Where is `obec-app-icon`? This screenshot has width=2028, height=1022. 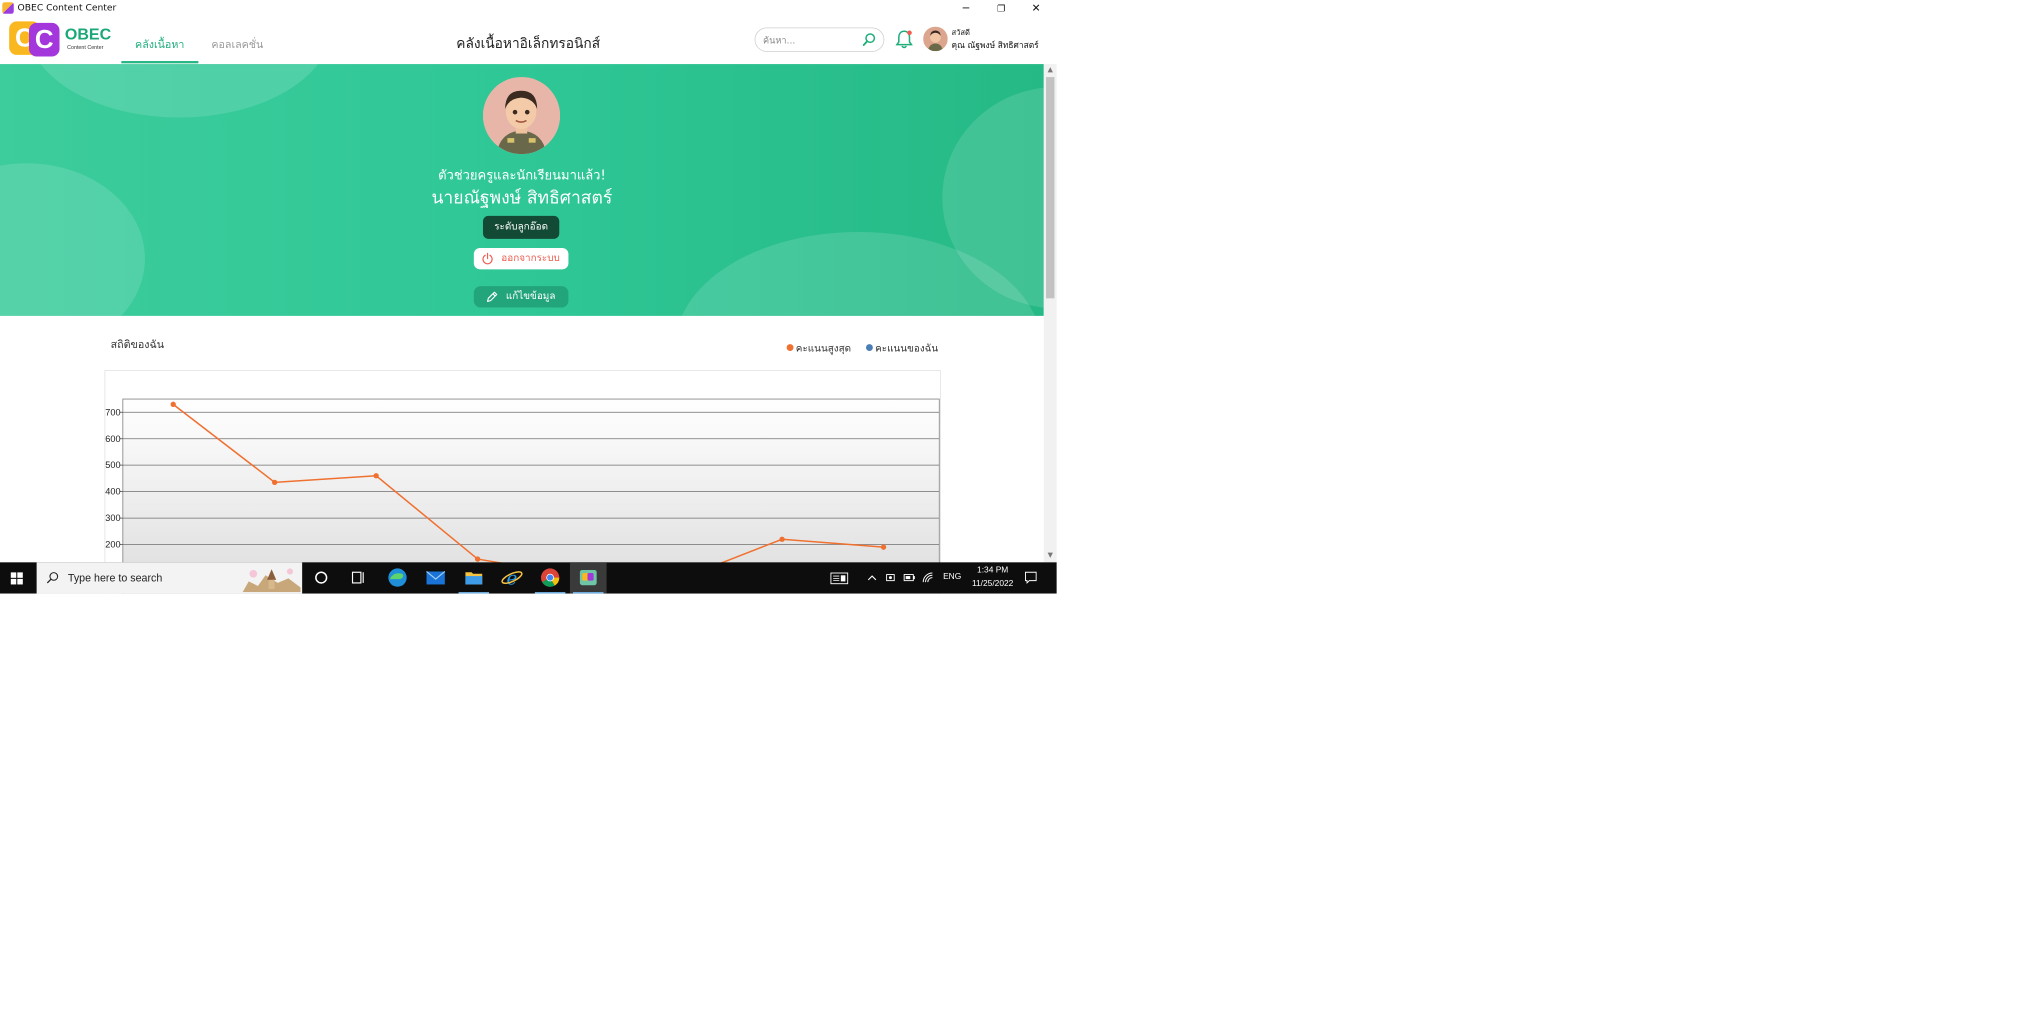
obec-app-icon is located at coordinates (588, 578).